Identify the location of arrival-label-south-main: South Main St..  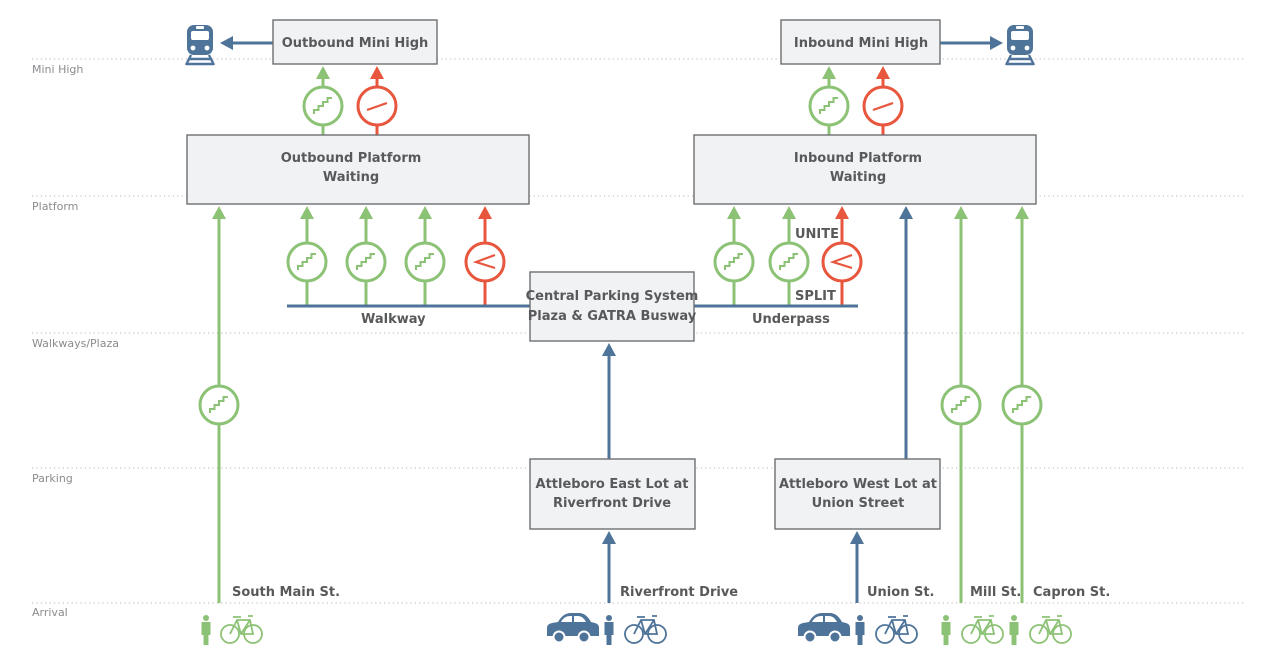
(286, 592).